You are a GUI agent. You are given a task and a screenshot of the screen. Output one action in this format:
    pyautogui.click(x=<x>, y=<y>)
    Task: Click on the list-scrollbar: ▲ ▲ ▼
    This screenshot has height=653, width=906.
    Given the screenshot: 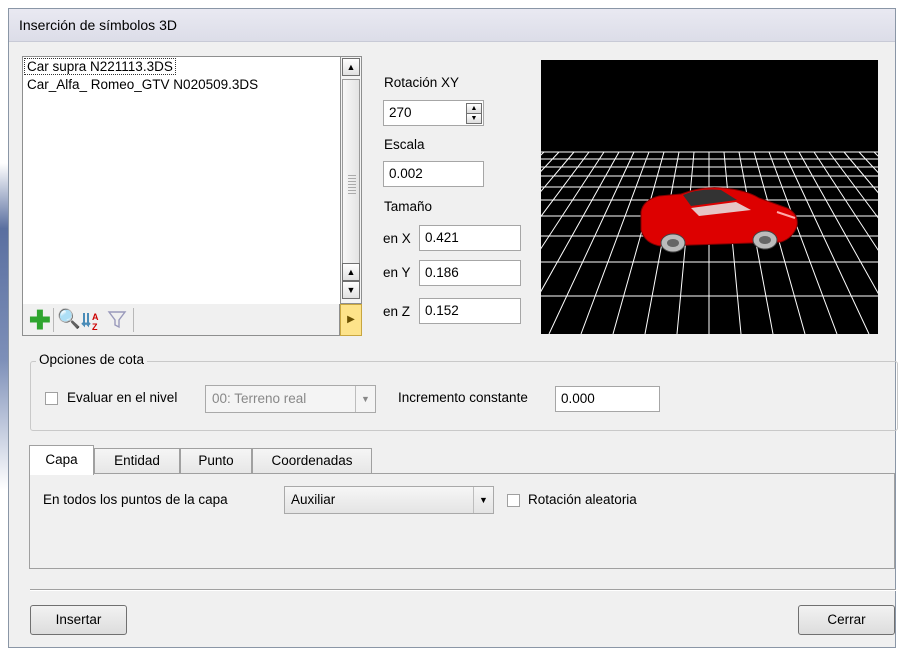 What is the action you would take?
    pyautogui.click(x=351, y=180)
    